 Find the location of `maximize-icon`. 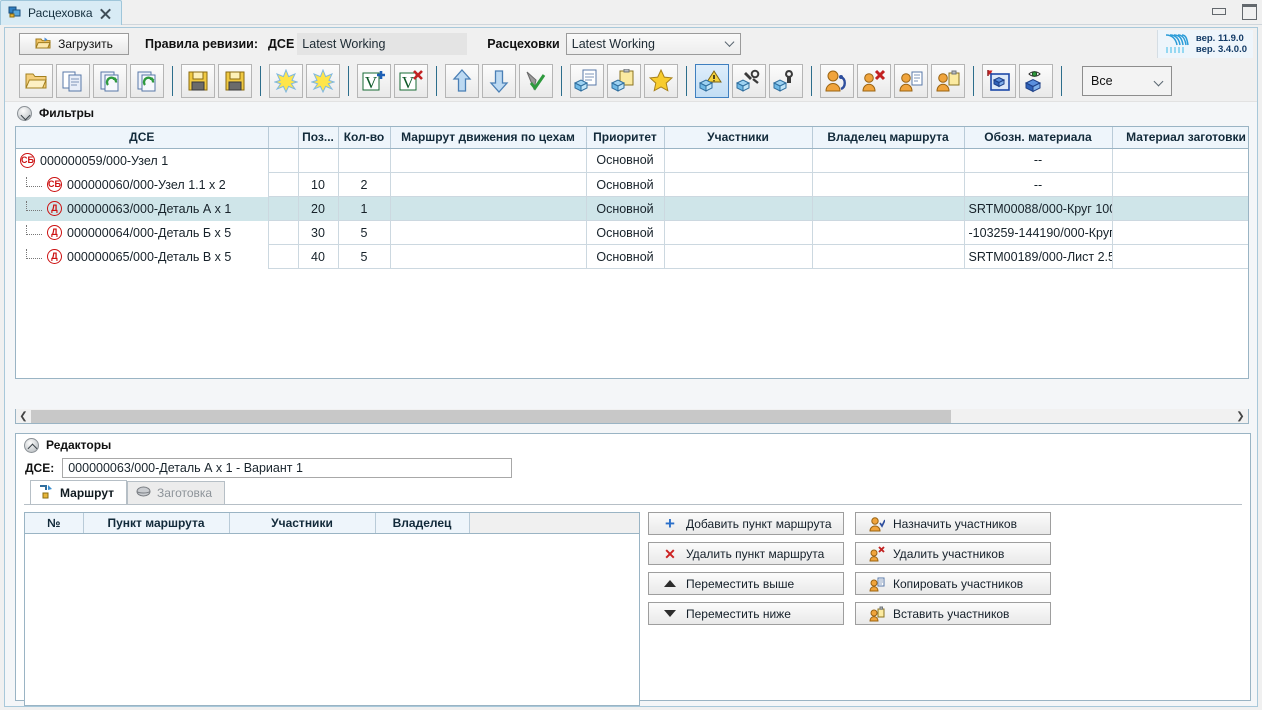

maximize-icon is located at coordinates (1248, 11).